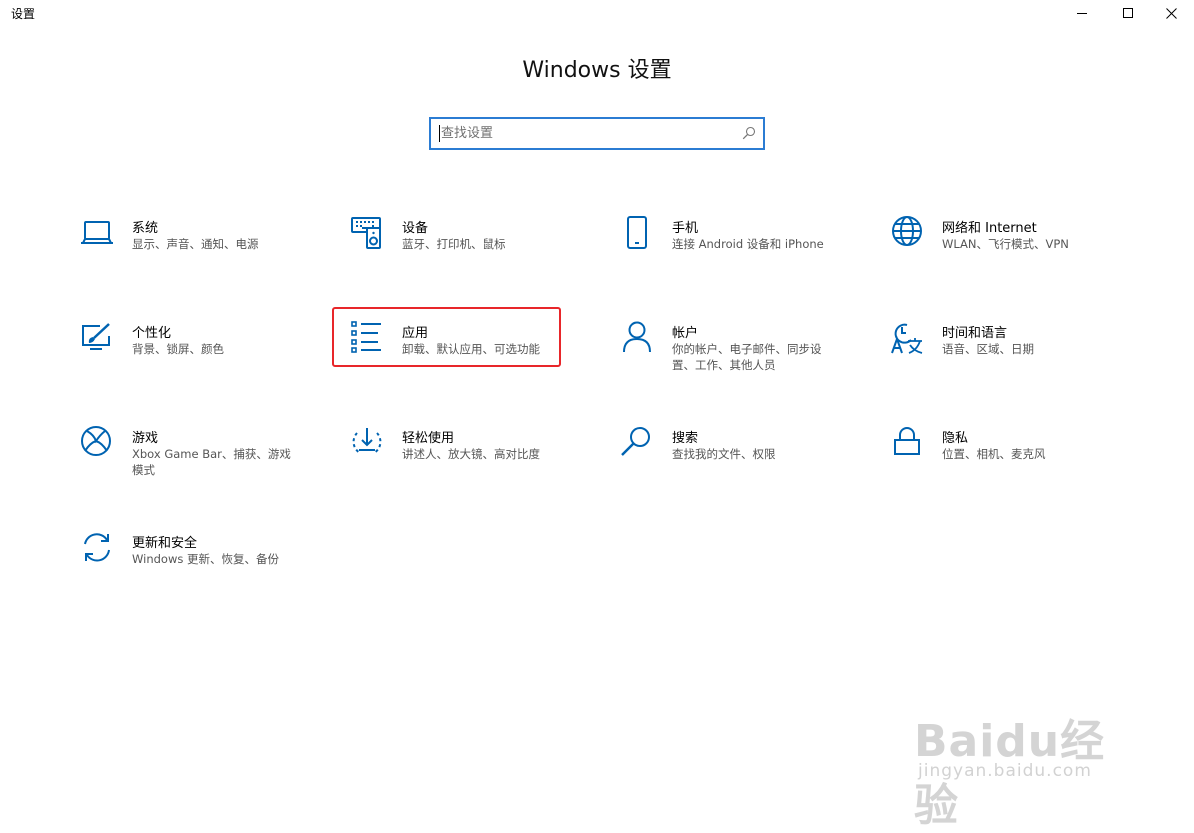 Image resolution: width=1194 pixels, height=833 pixels. What do you see at coordinates (989, 228) in the screenshot?
I see `tile-label: 网络和 Internet` at bounding box center [989, 228].